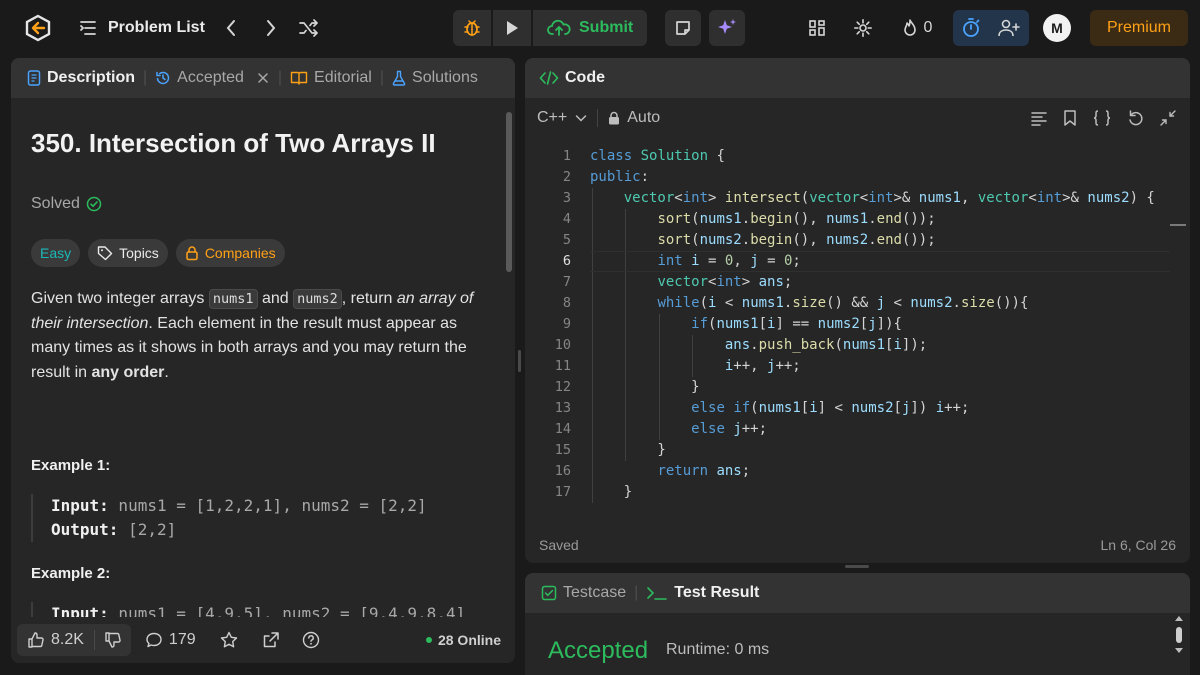 This screenshot has width=1200, height=675. Describe the element at coordinates (331, 78) in the screenshot. I see `tab-editorial: Editorial` at that location.